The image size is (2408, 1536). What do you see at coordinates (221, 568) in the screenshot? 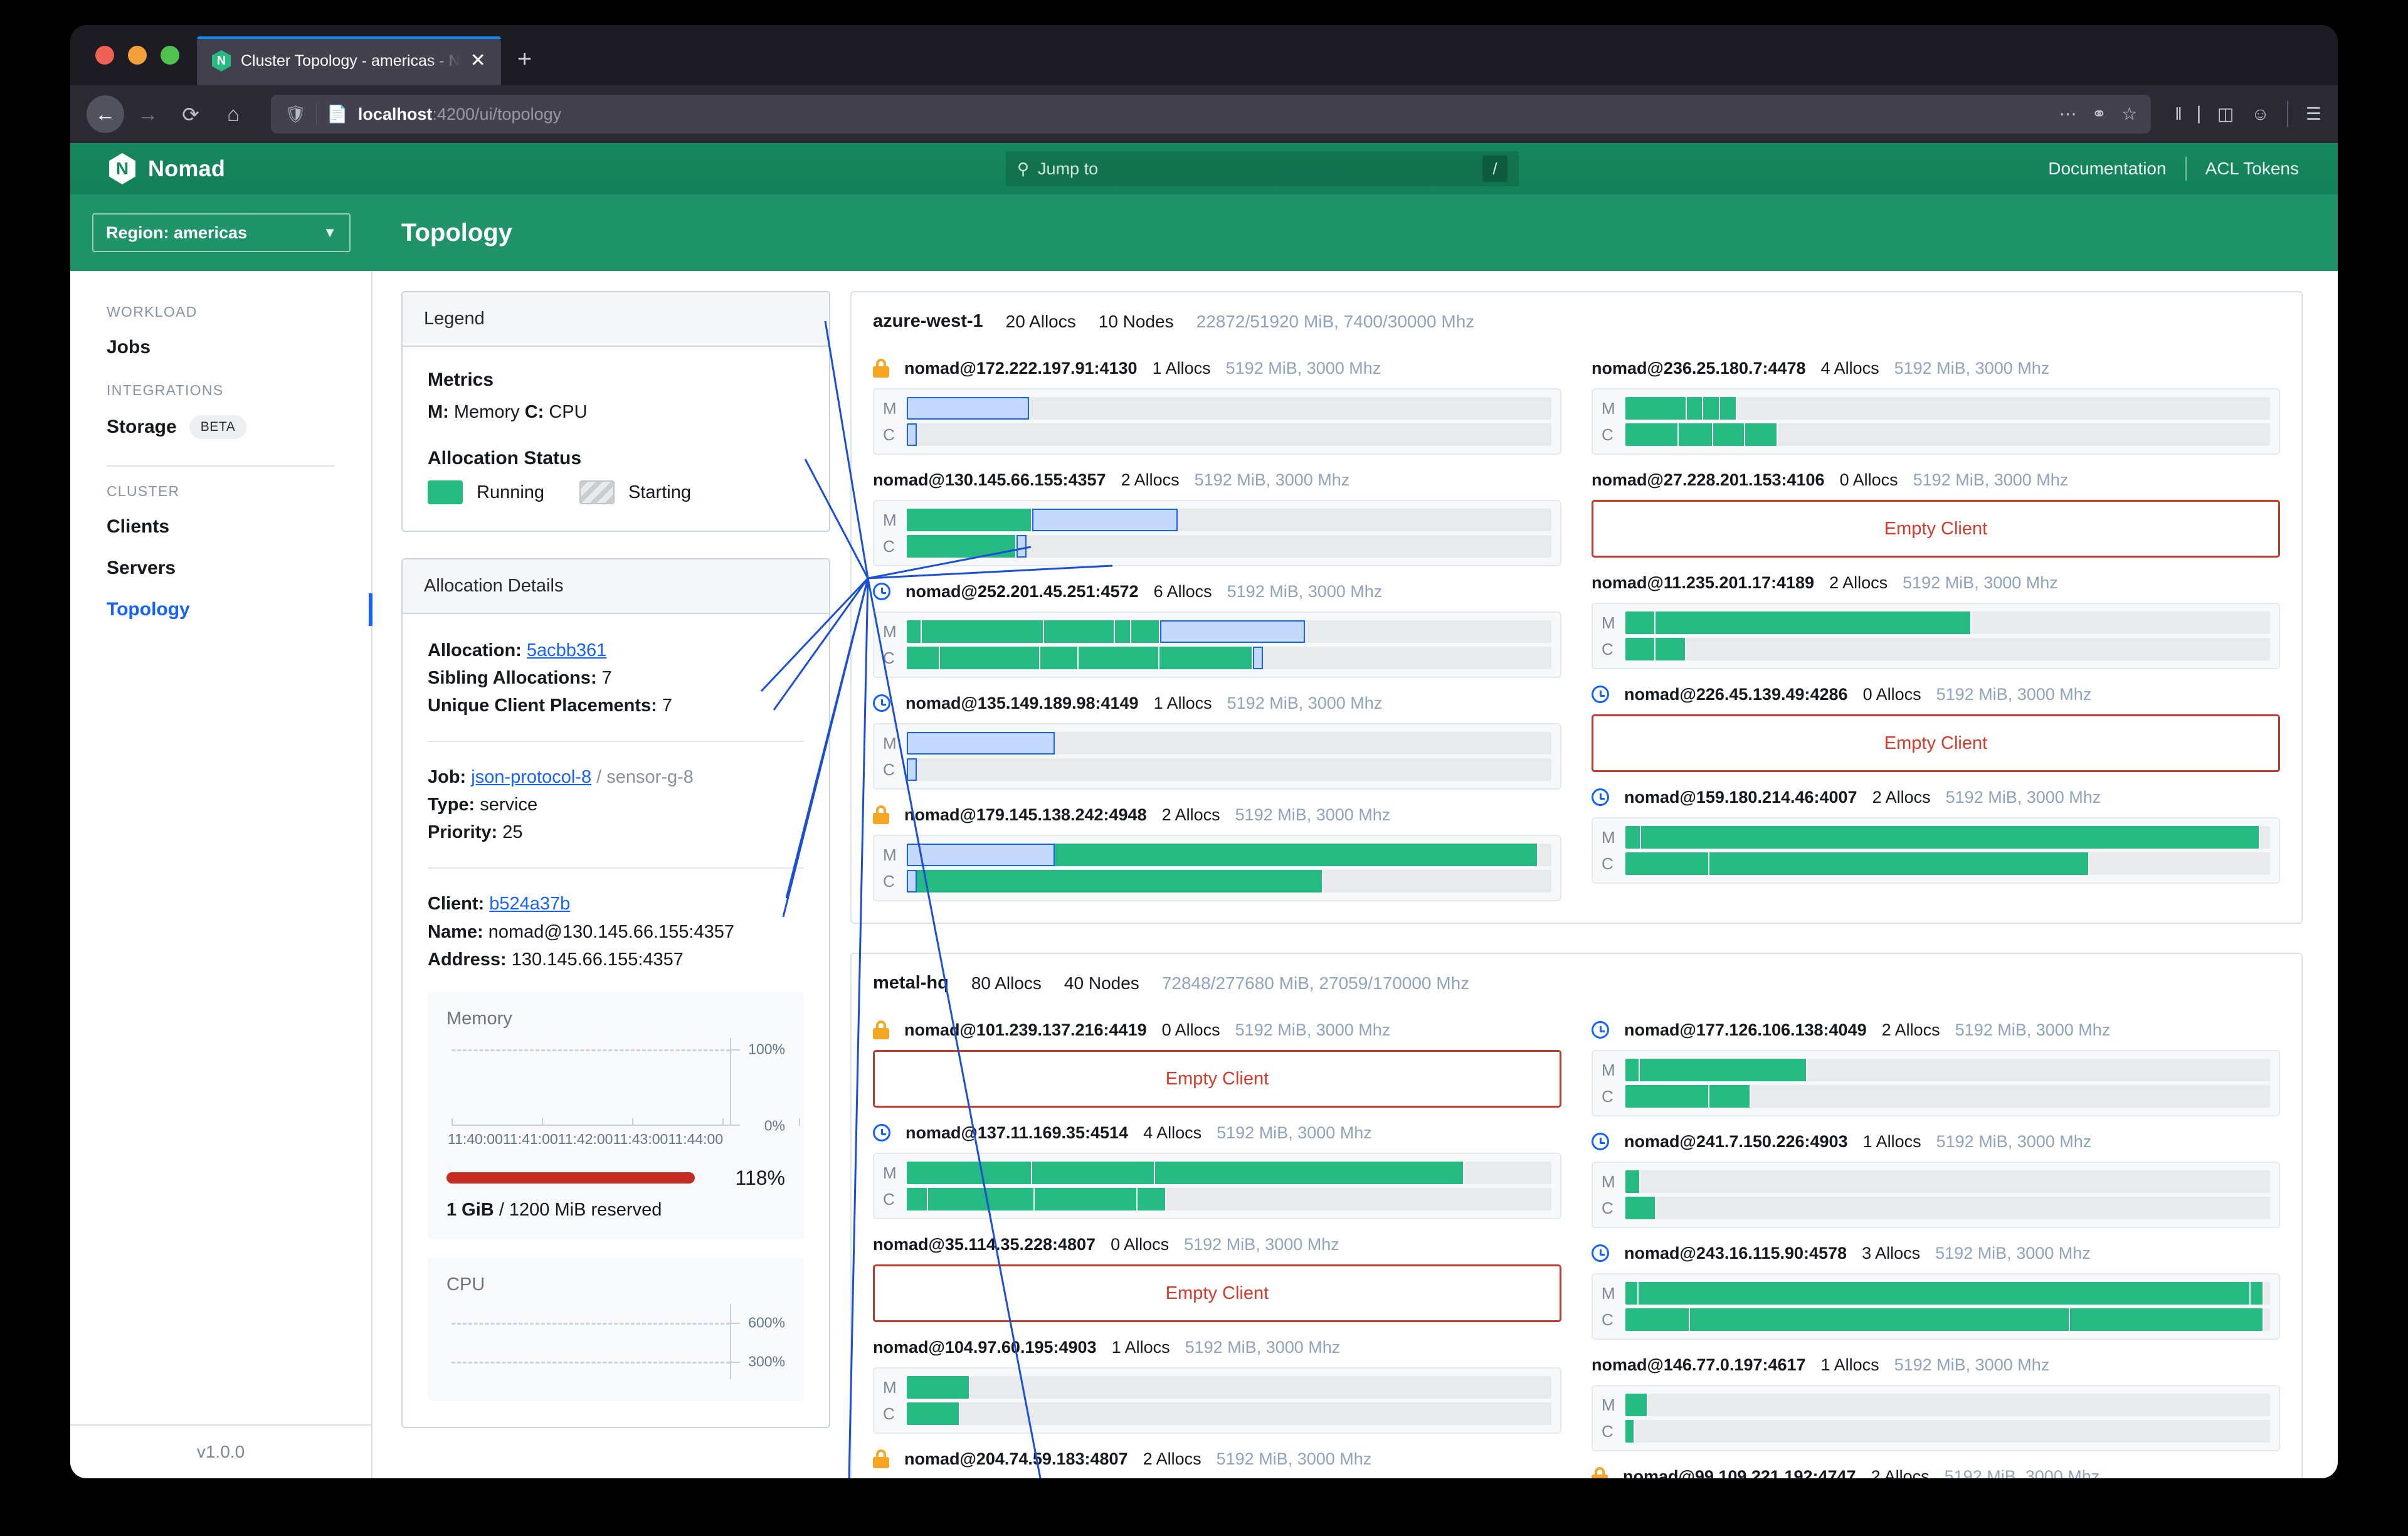
I see `sidebar-item-servers: Servers` at bounding box center [221, 568].